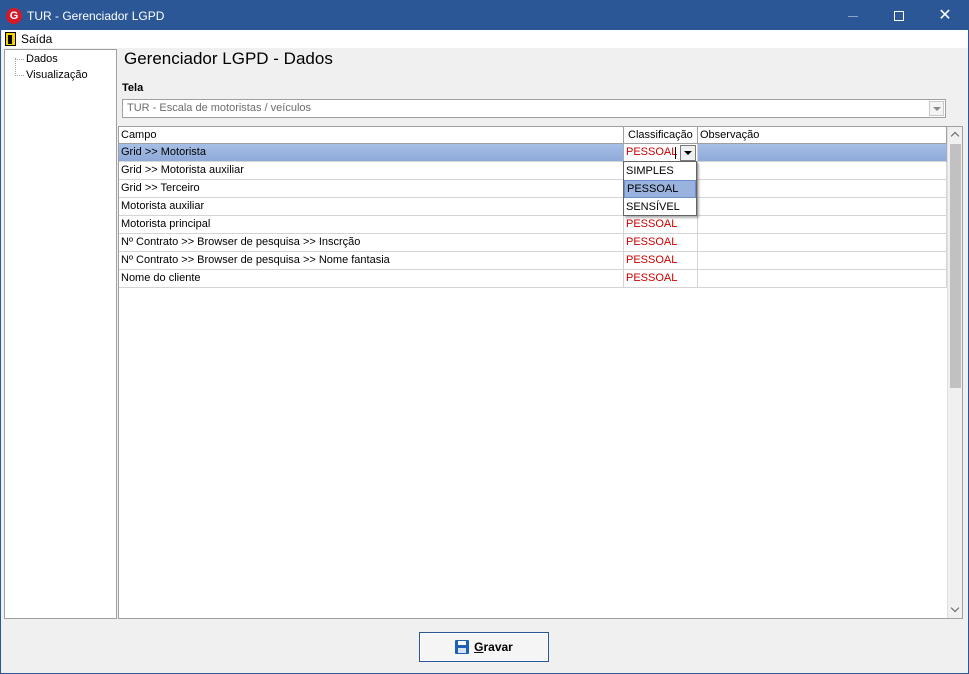 This screenshot has height=674, width=969. I want to click on menu-exit: Saída, so click(28, 39).